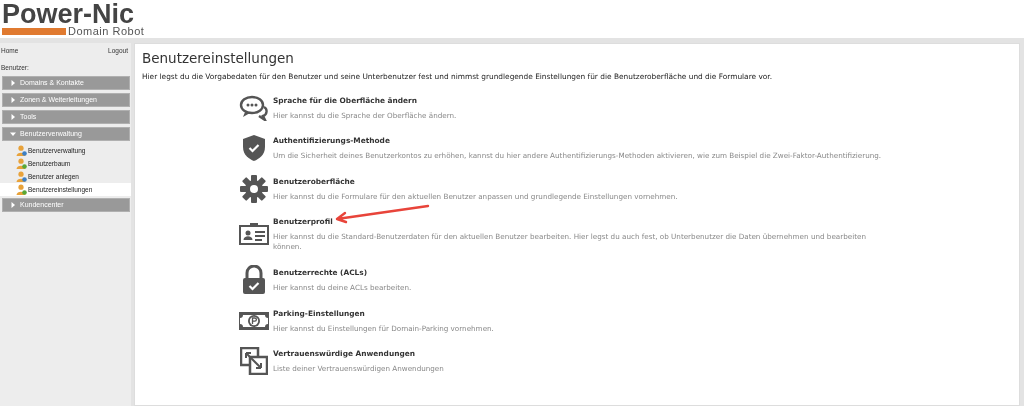  Describe the element at coordinates (254, 280) in the screenshot. I see `lock-icon` at that location.